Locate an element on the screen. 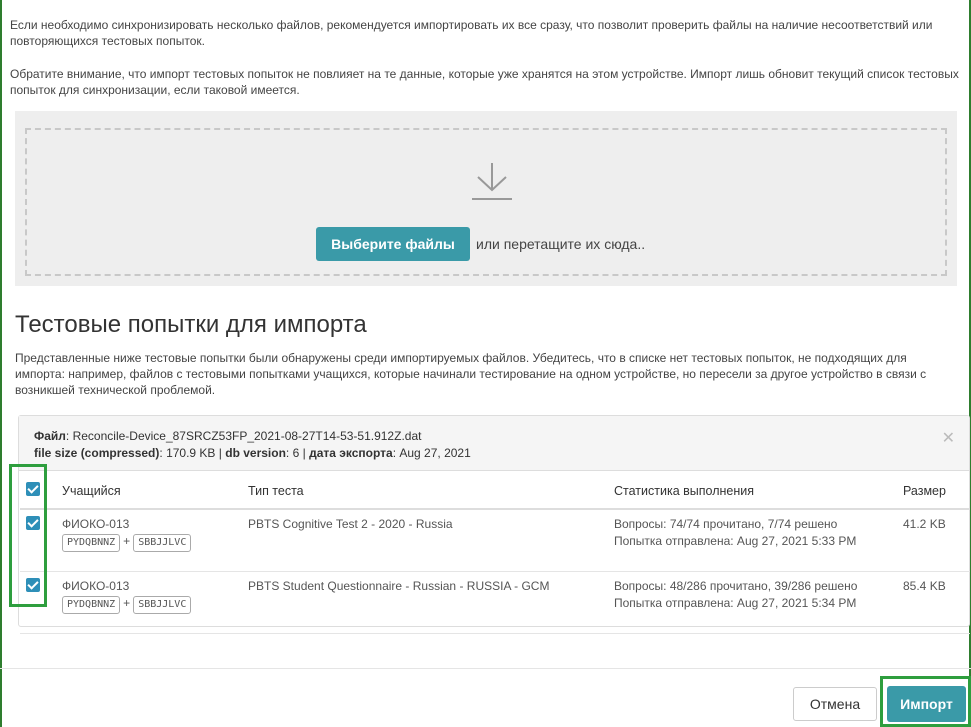 The height and width of the screenshot is (727, 971). size-label: file size (compressed) is located at coordinates (97, 453).